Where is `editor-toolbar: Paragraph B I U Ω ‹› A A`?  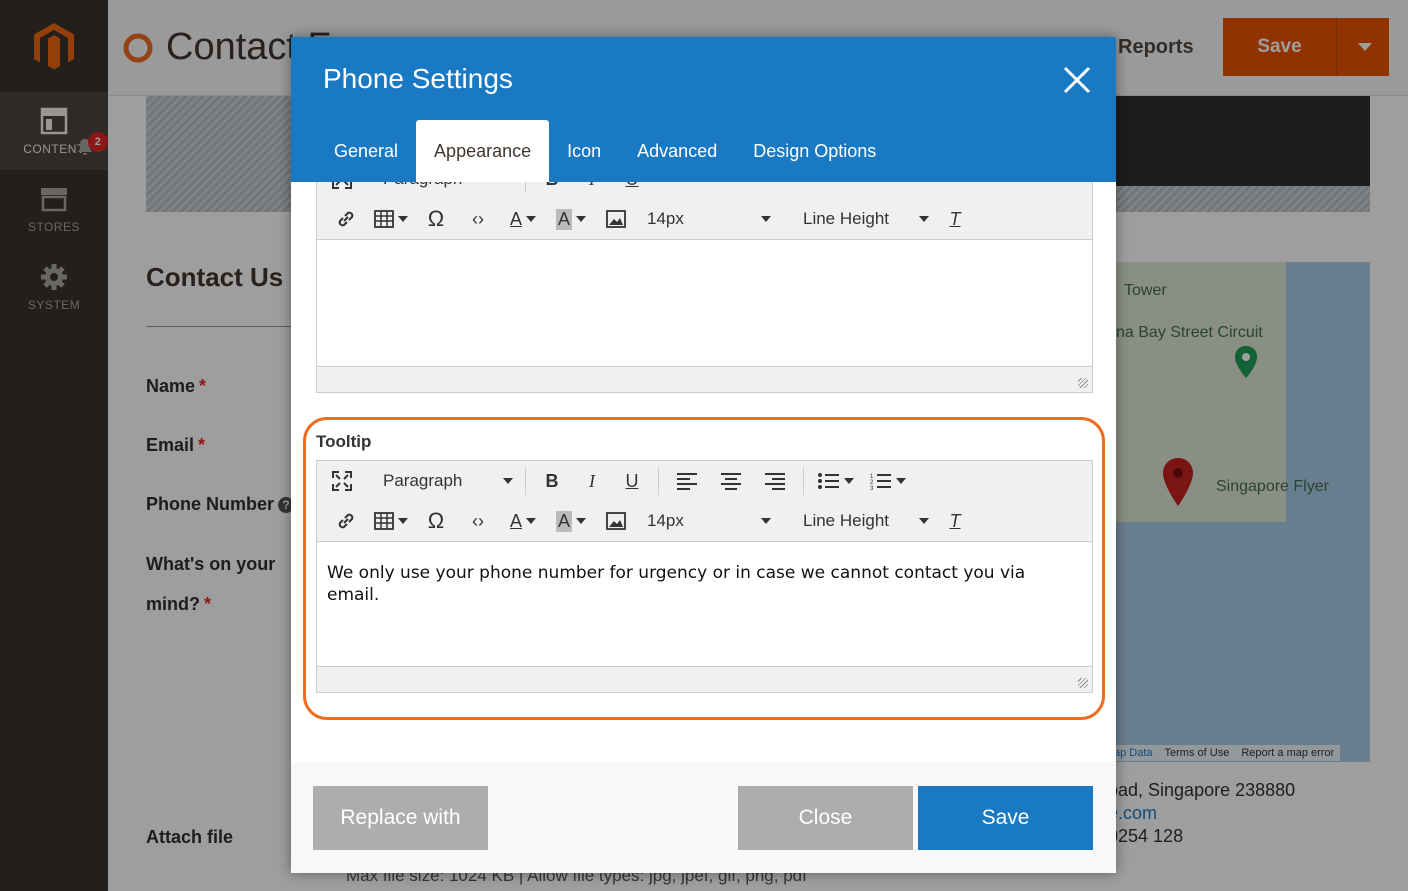
editor-toolbar: Paragraph B I U Ω ‹› A A is located at coordinates (704, 211).